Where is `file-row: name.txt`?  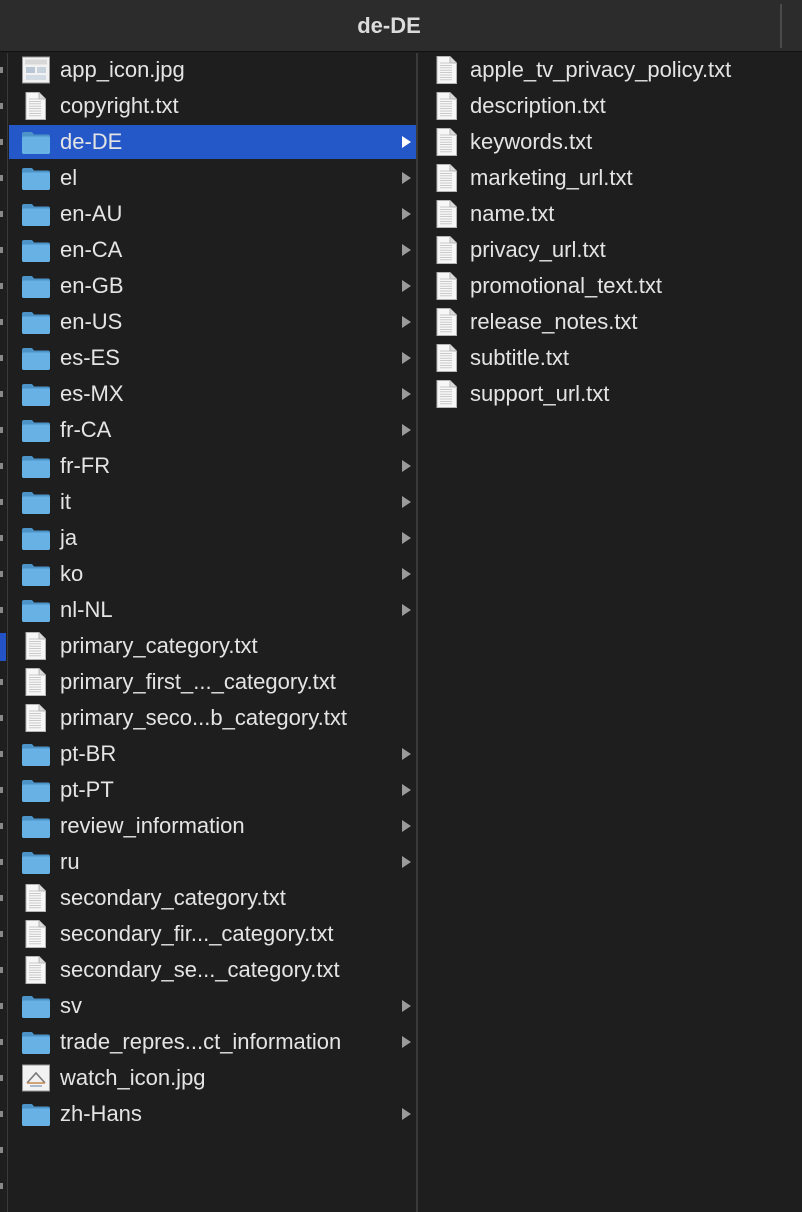
file-row: name.txt is located at coordinates (610, 214).